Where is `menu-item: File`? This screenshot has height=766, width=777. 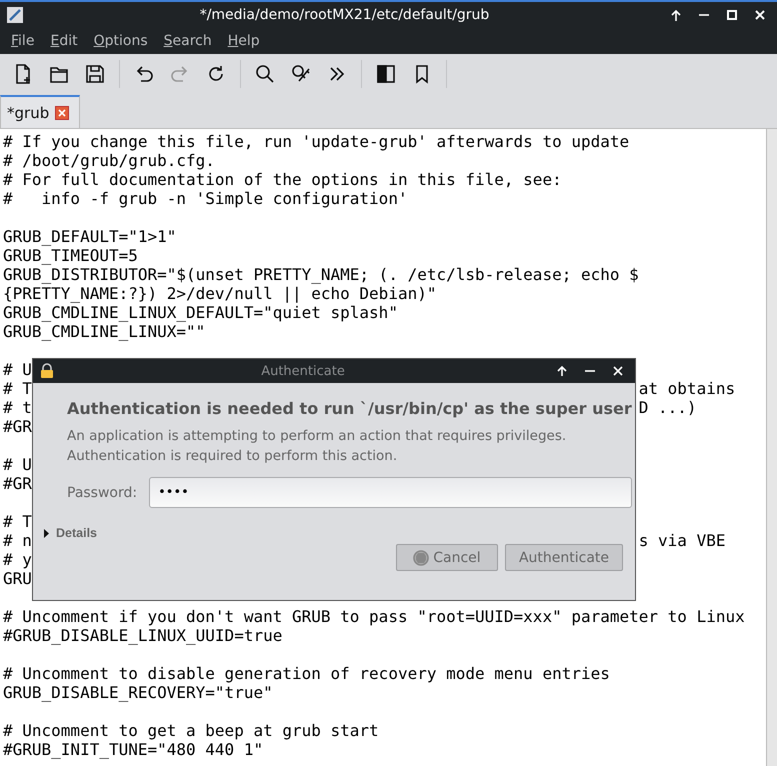 menu-item: File is located at coordinates (23, 41).